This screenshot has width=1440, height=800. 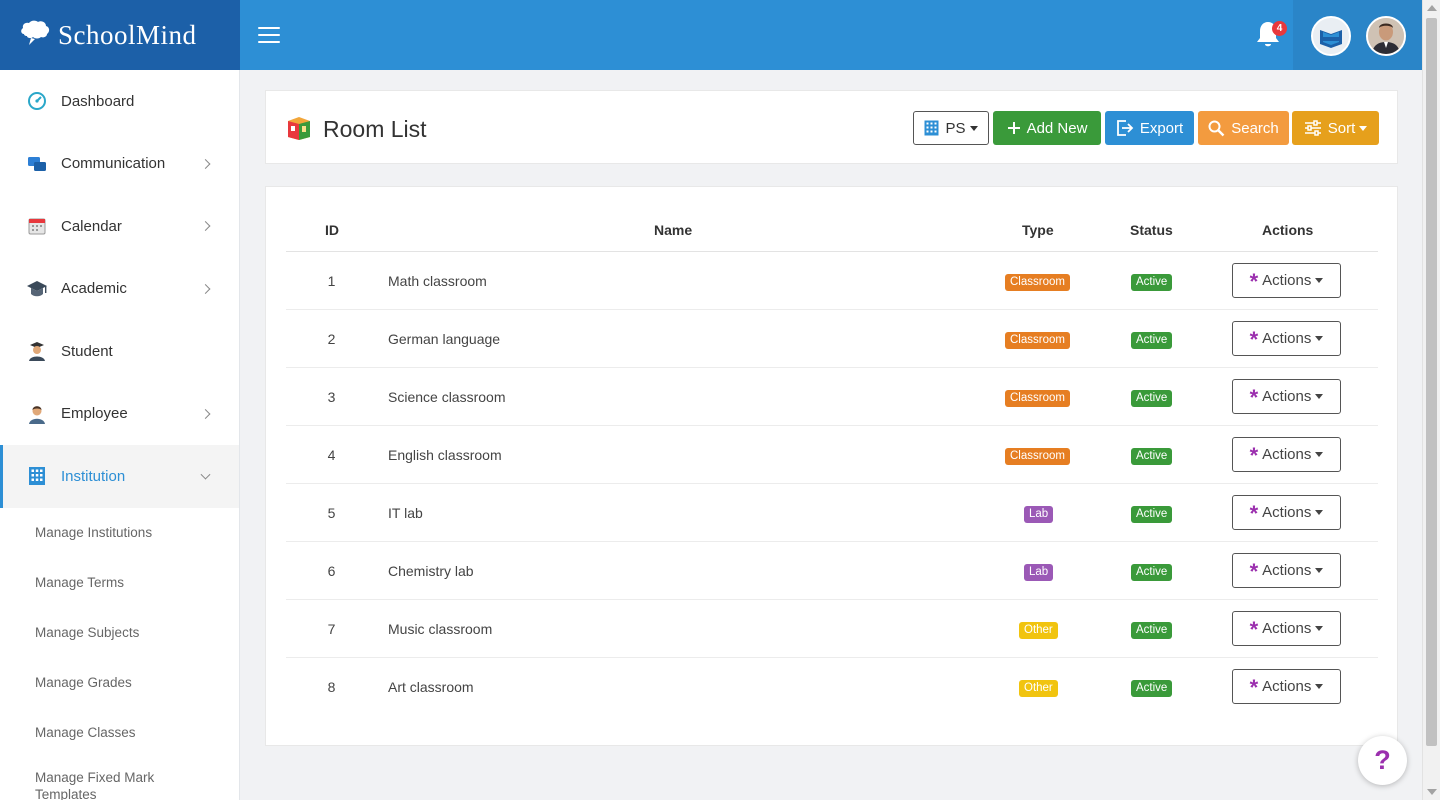 I want to click on ps-dropdown-button: PS, so click(x=951, y=128).